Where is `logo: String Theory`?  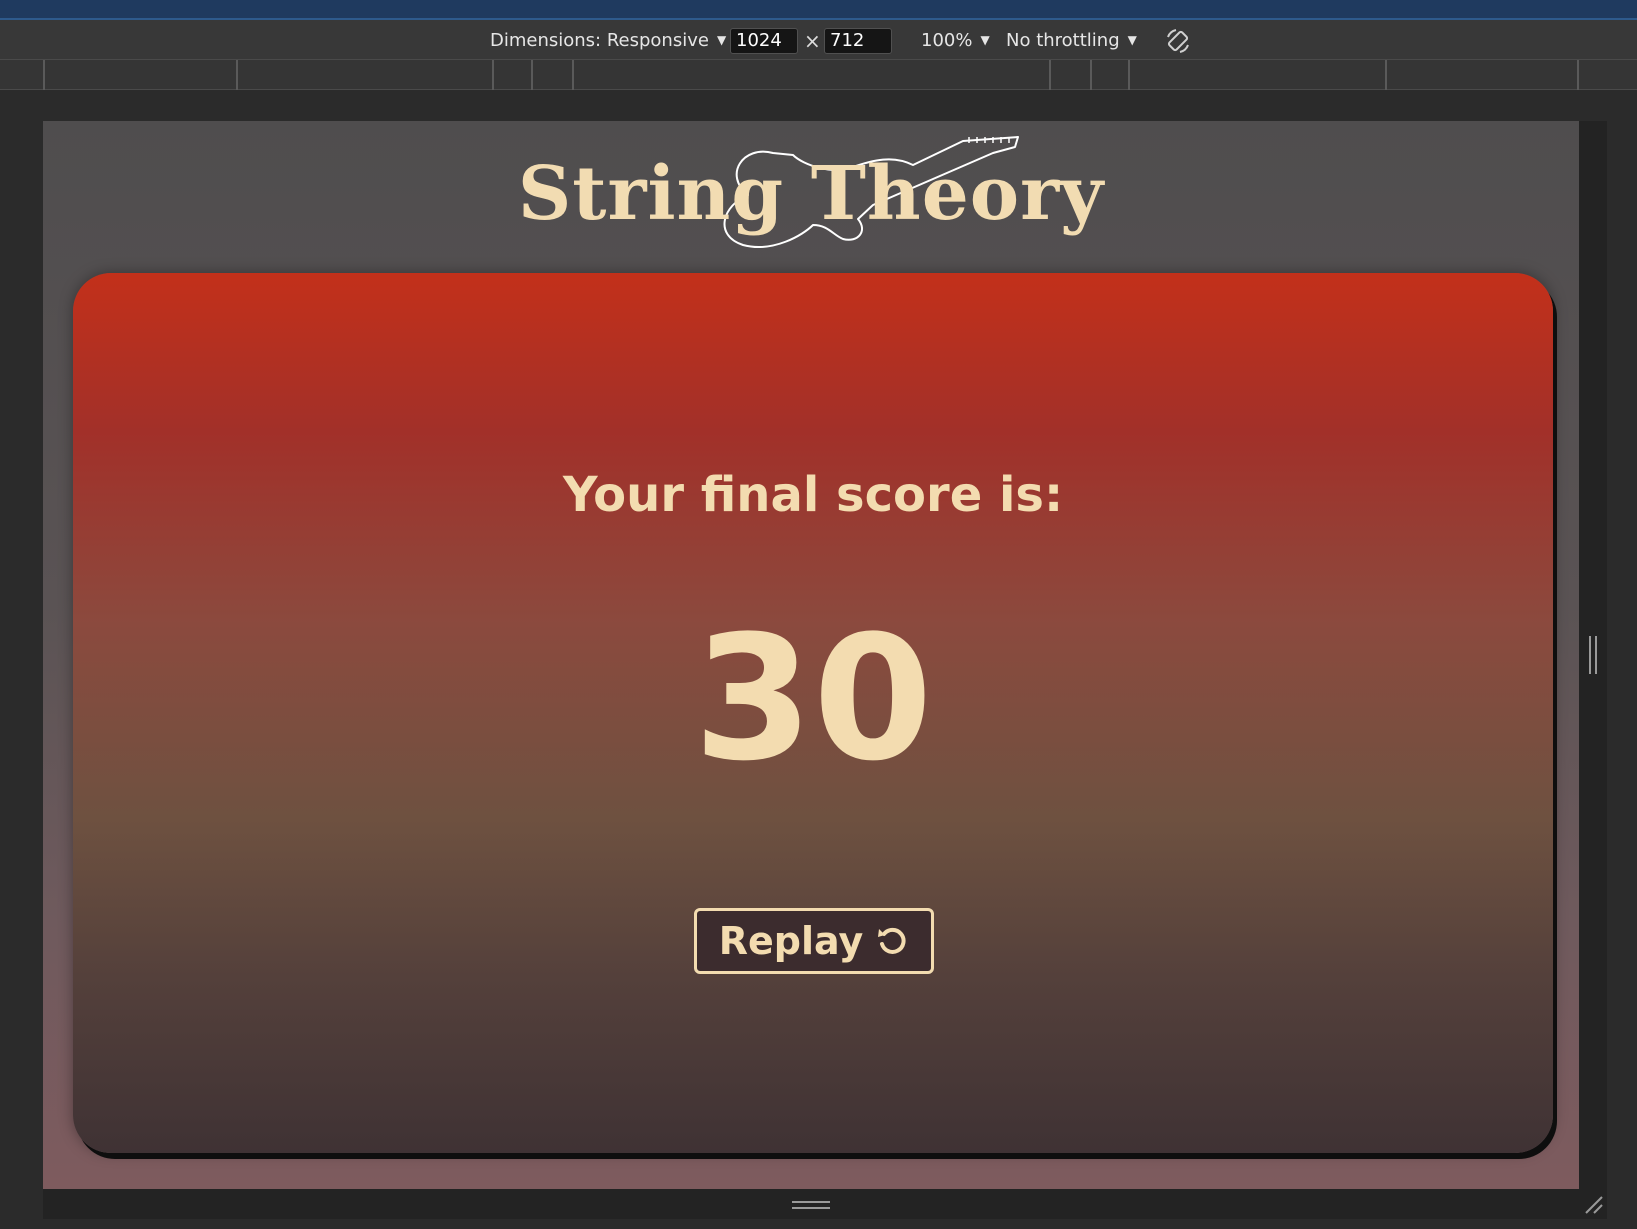 logo: String Theory is located at coordinates (811, 196).